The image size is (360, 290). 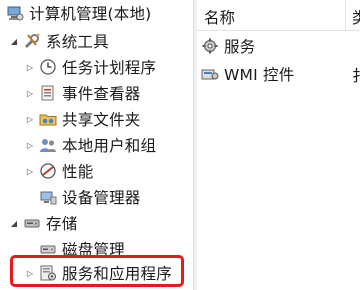 I want to click on list-header: 名称 类, so click(x=278, y=15).